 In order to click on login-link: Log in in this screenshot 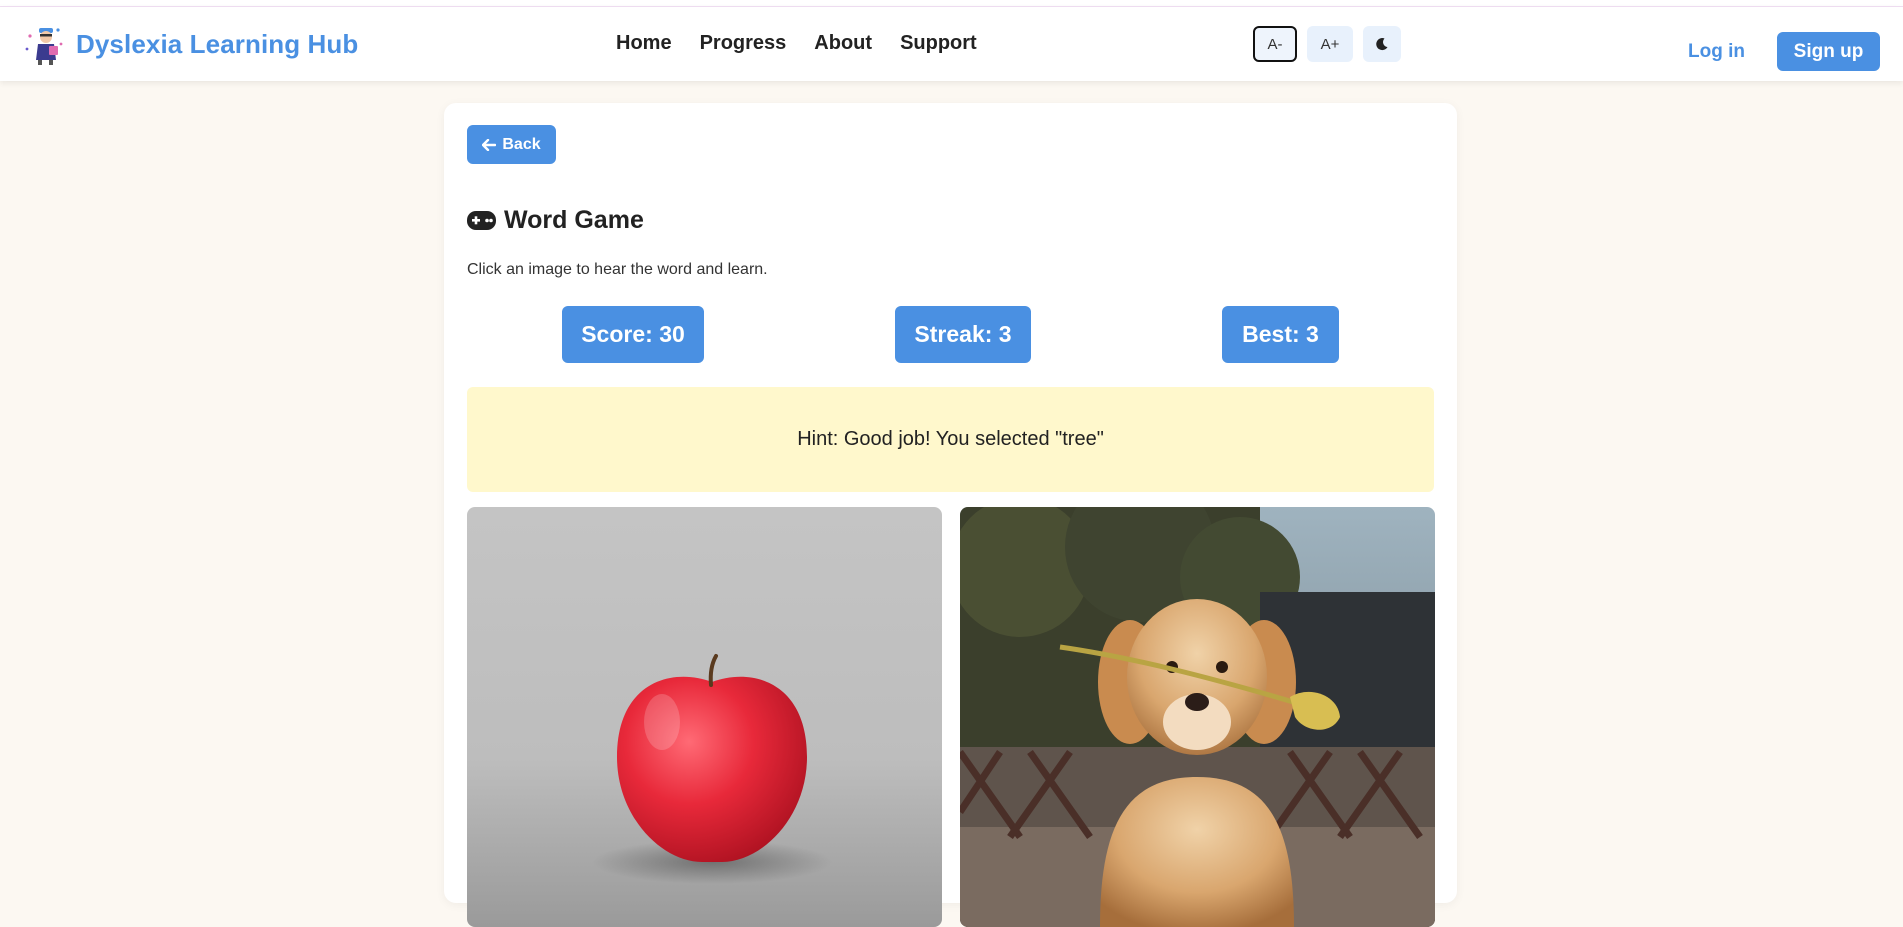, I will do `click(1716, 52)`.